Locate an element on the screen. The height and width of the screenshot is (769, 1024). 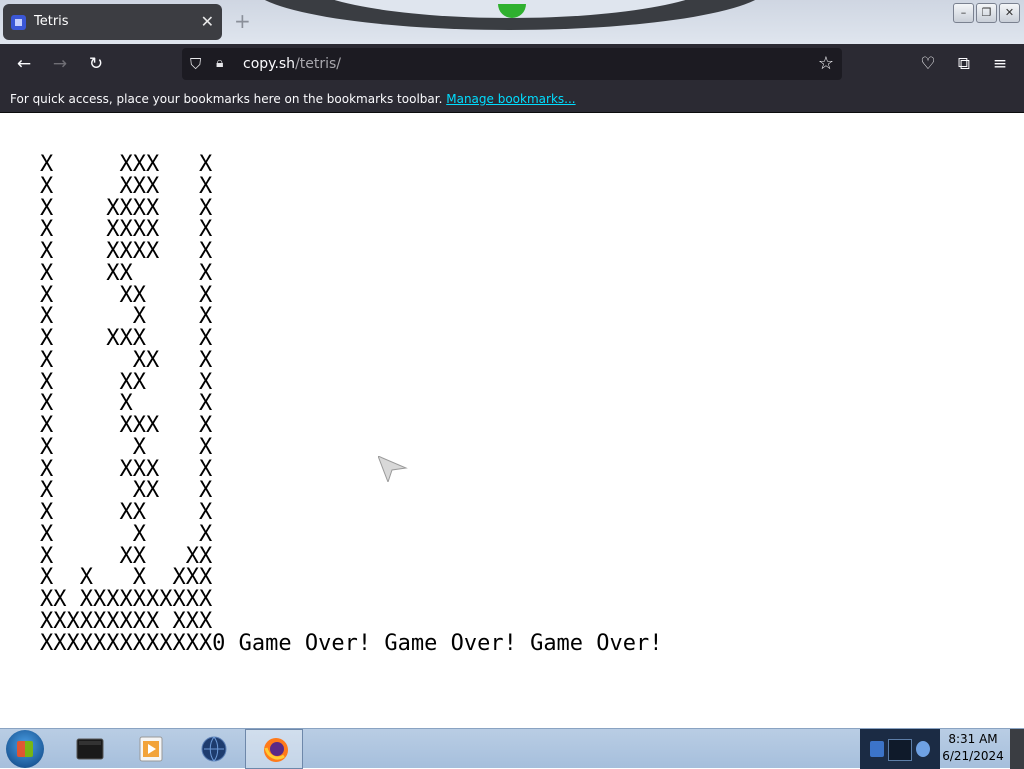
tab-tetris: Tetris ✕ is located at coordinates (112, 22).